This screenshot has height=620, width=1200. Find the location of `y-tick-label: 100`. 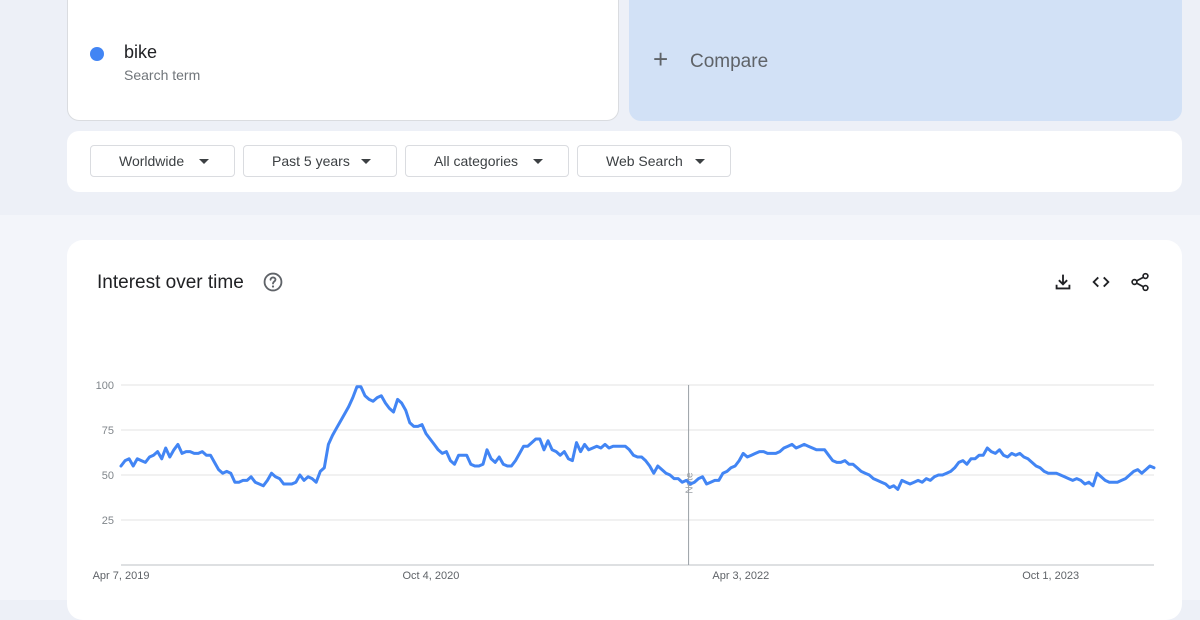

y-tick-label: 100 is located at coordinates (105, 386).